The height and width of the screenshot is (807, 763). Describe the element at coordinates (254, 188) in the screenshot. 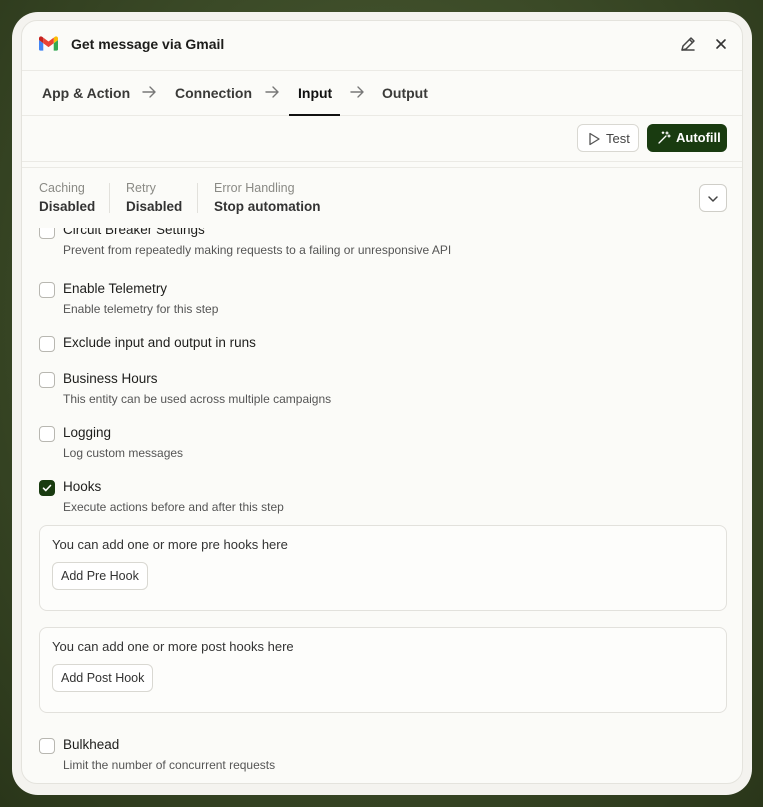

I see `summary-label: Error Handling` at that location.